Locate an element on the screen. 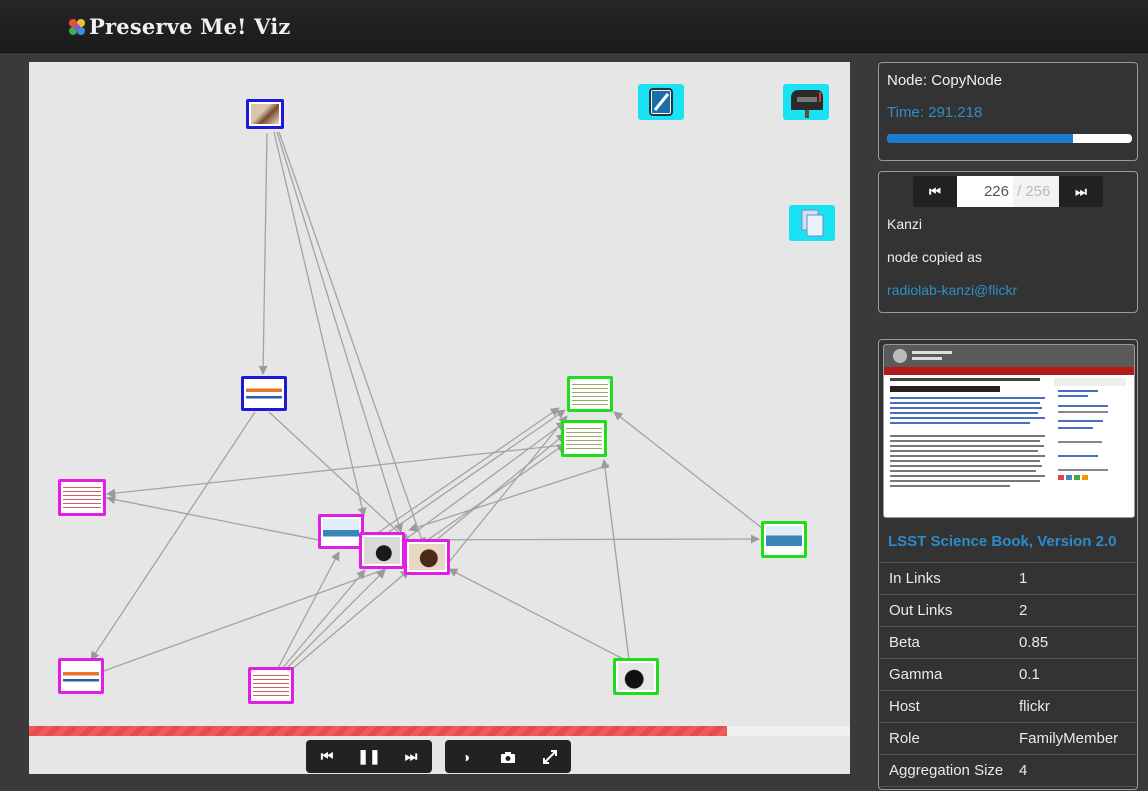 The image size is (1148, 791). playback-controls: ⏮ ❚❚ ⏭ is located at coordinates (369, 756).